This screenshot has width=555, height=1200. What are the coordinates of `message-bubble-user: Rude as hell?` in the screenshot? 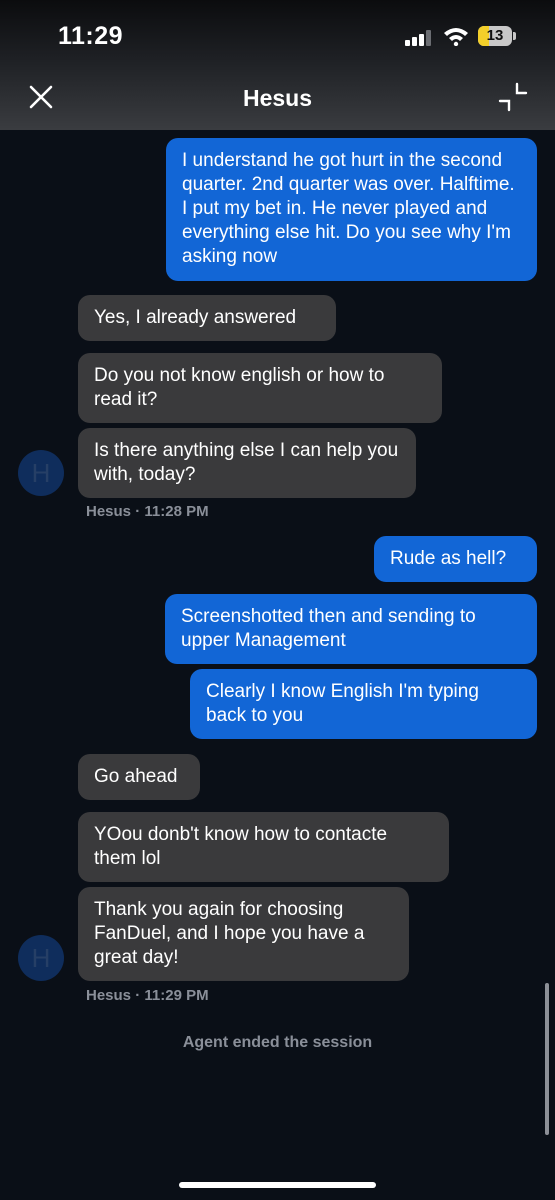 It's located at (455, 559).